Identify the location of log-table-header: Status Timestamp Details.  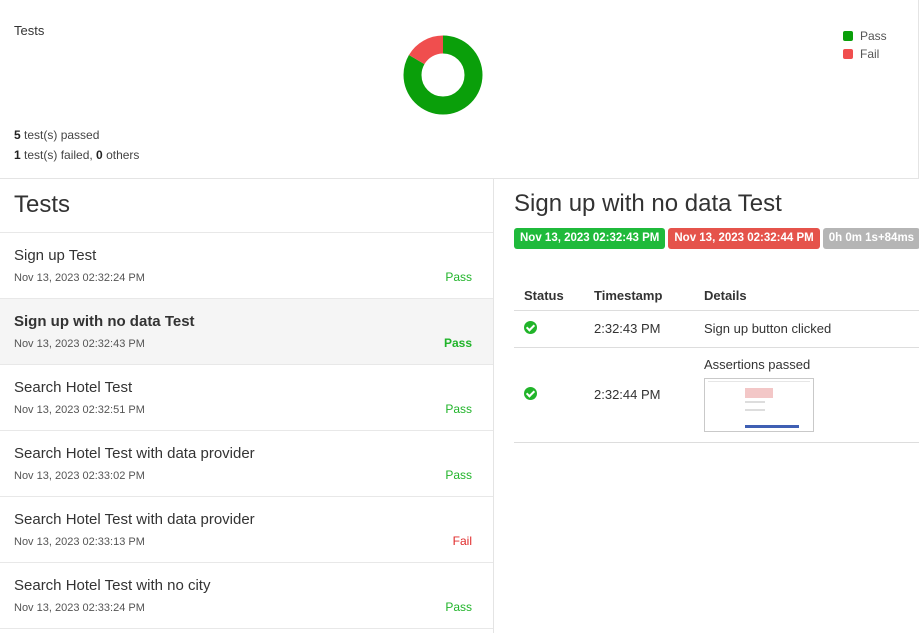
(716, 296).